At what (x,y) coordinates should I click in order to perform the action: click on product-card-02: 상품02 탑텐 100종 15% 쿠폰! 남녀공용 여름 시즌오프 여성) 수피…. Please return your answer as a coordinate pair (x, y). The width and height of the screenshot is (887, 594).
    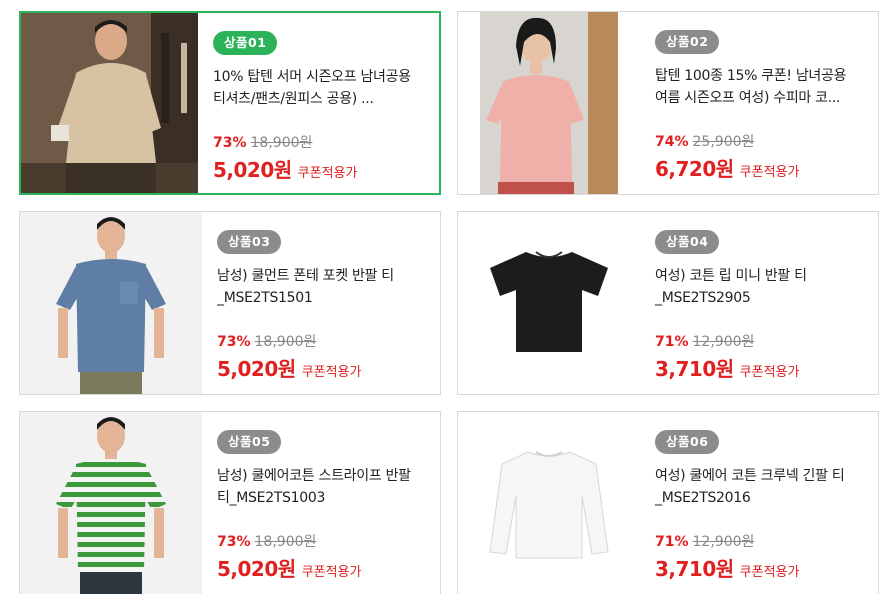
    Looking at the image, I should click on (668, 103).